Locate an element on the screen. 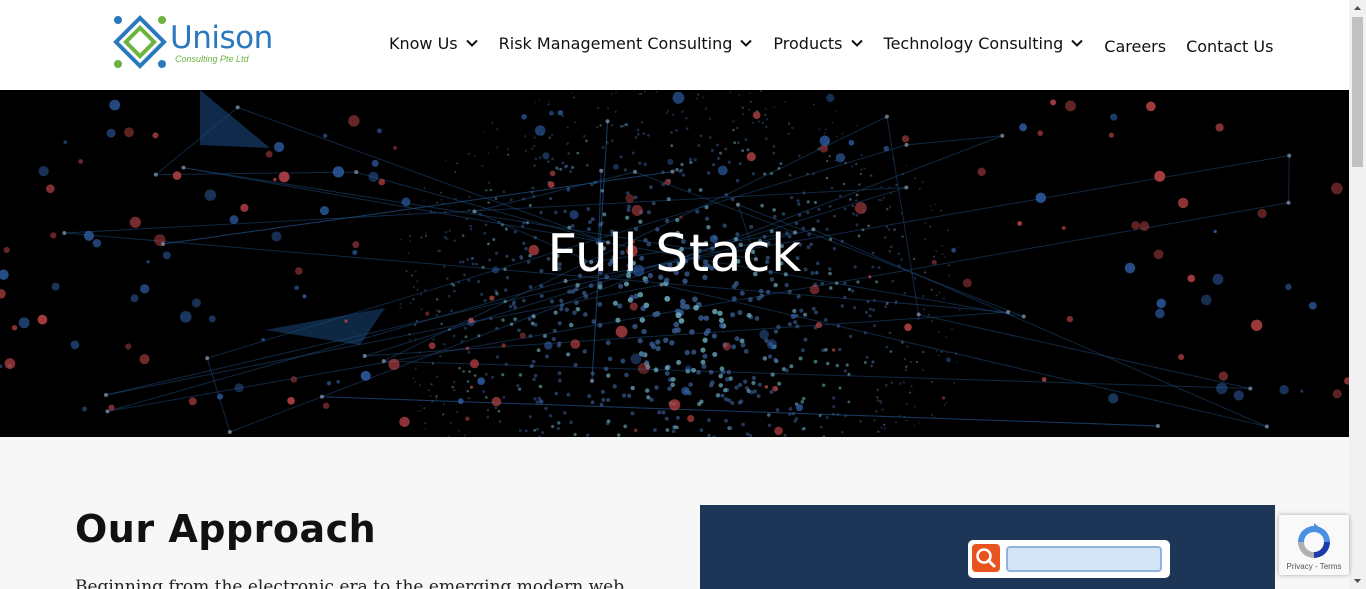  section-heading: Our Approach is located at coordinates (226, 529).